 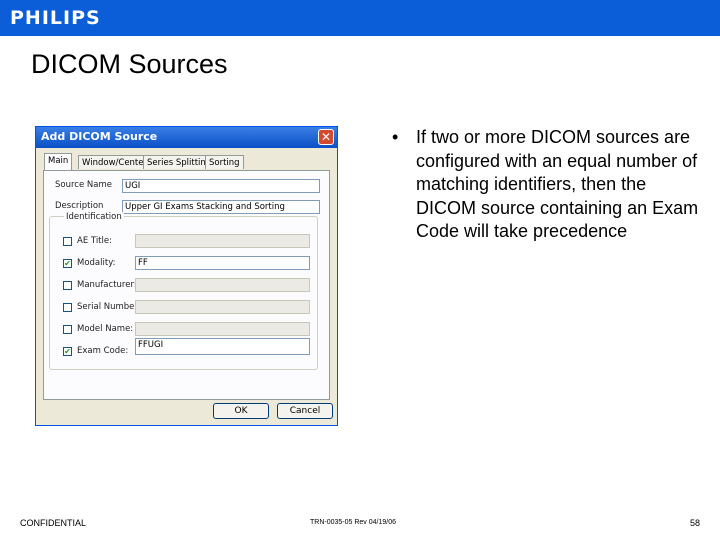 What do you see at coordinates (695, 523) in the screenshot?
I see `footer-page-number: 58` at bounding box center [695, 523].